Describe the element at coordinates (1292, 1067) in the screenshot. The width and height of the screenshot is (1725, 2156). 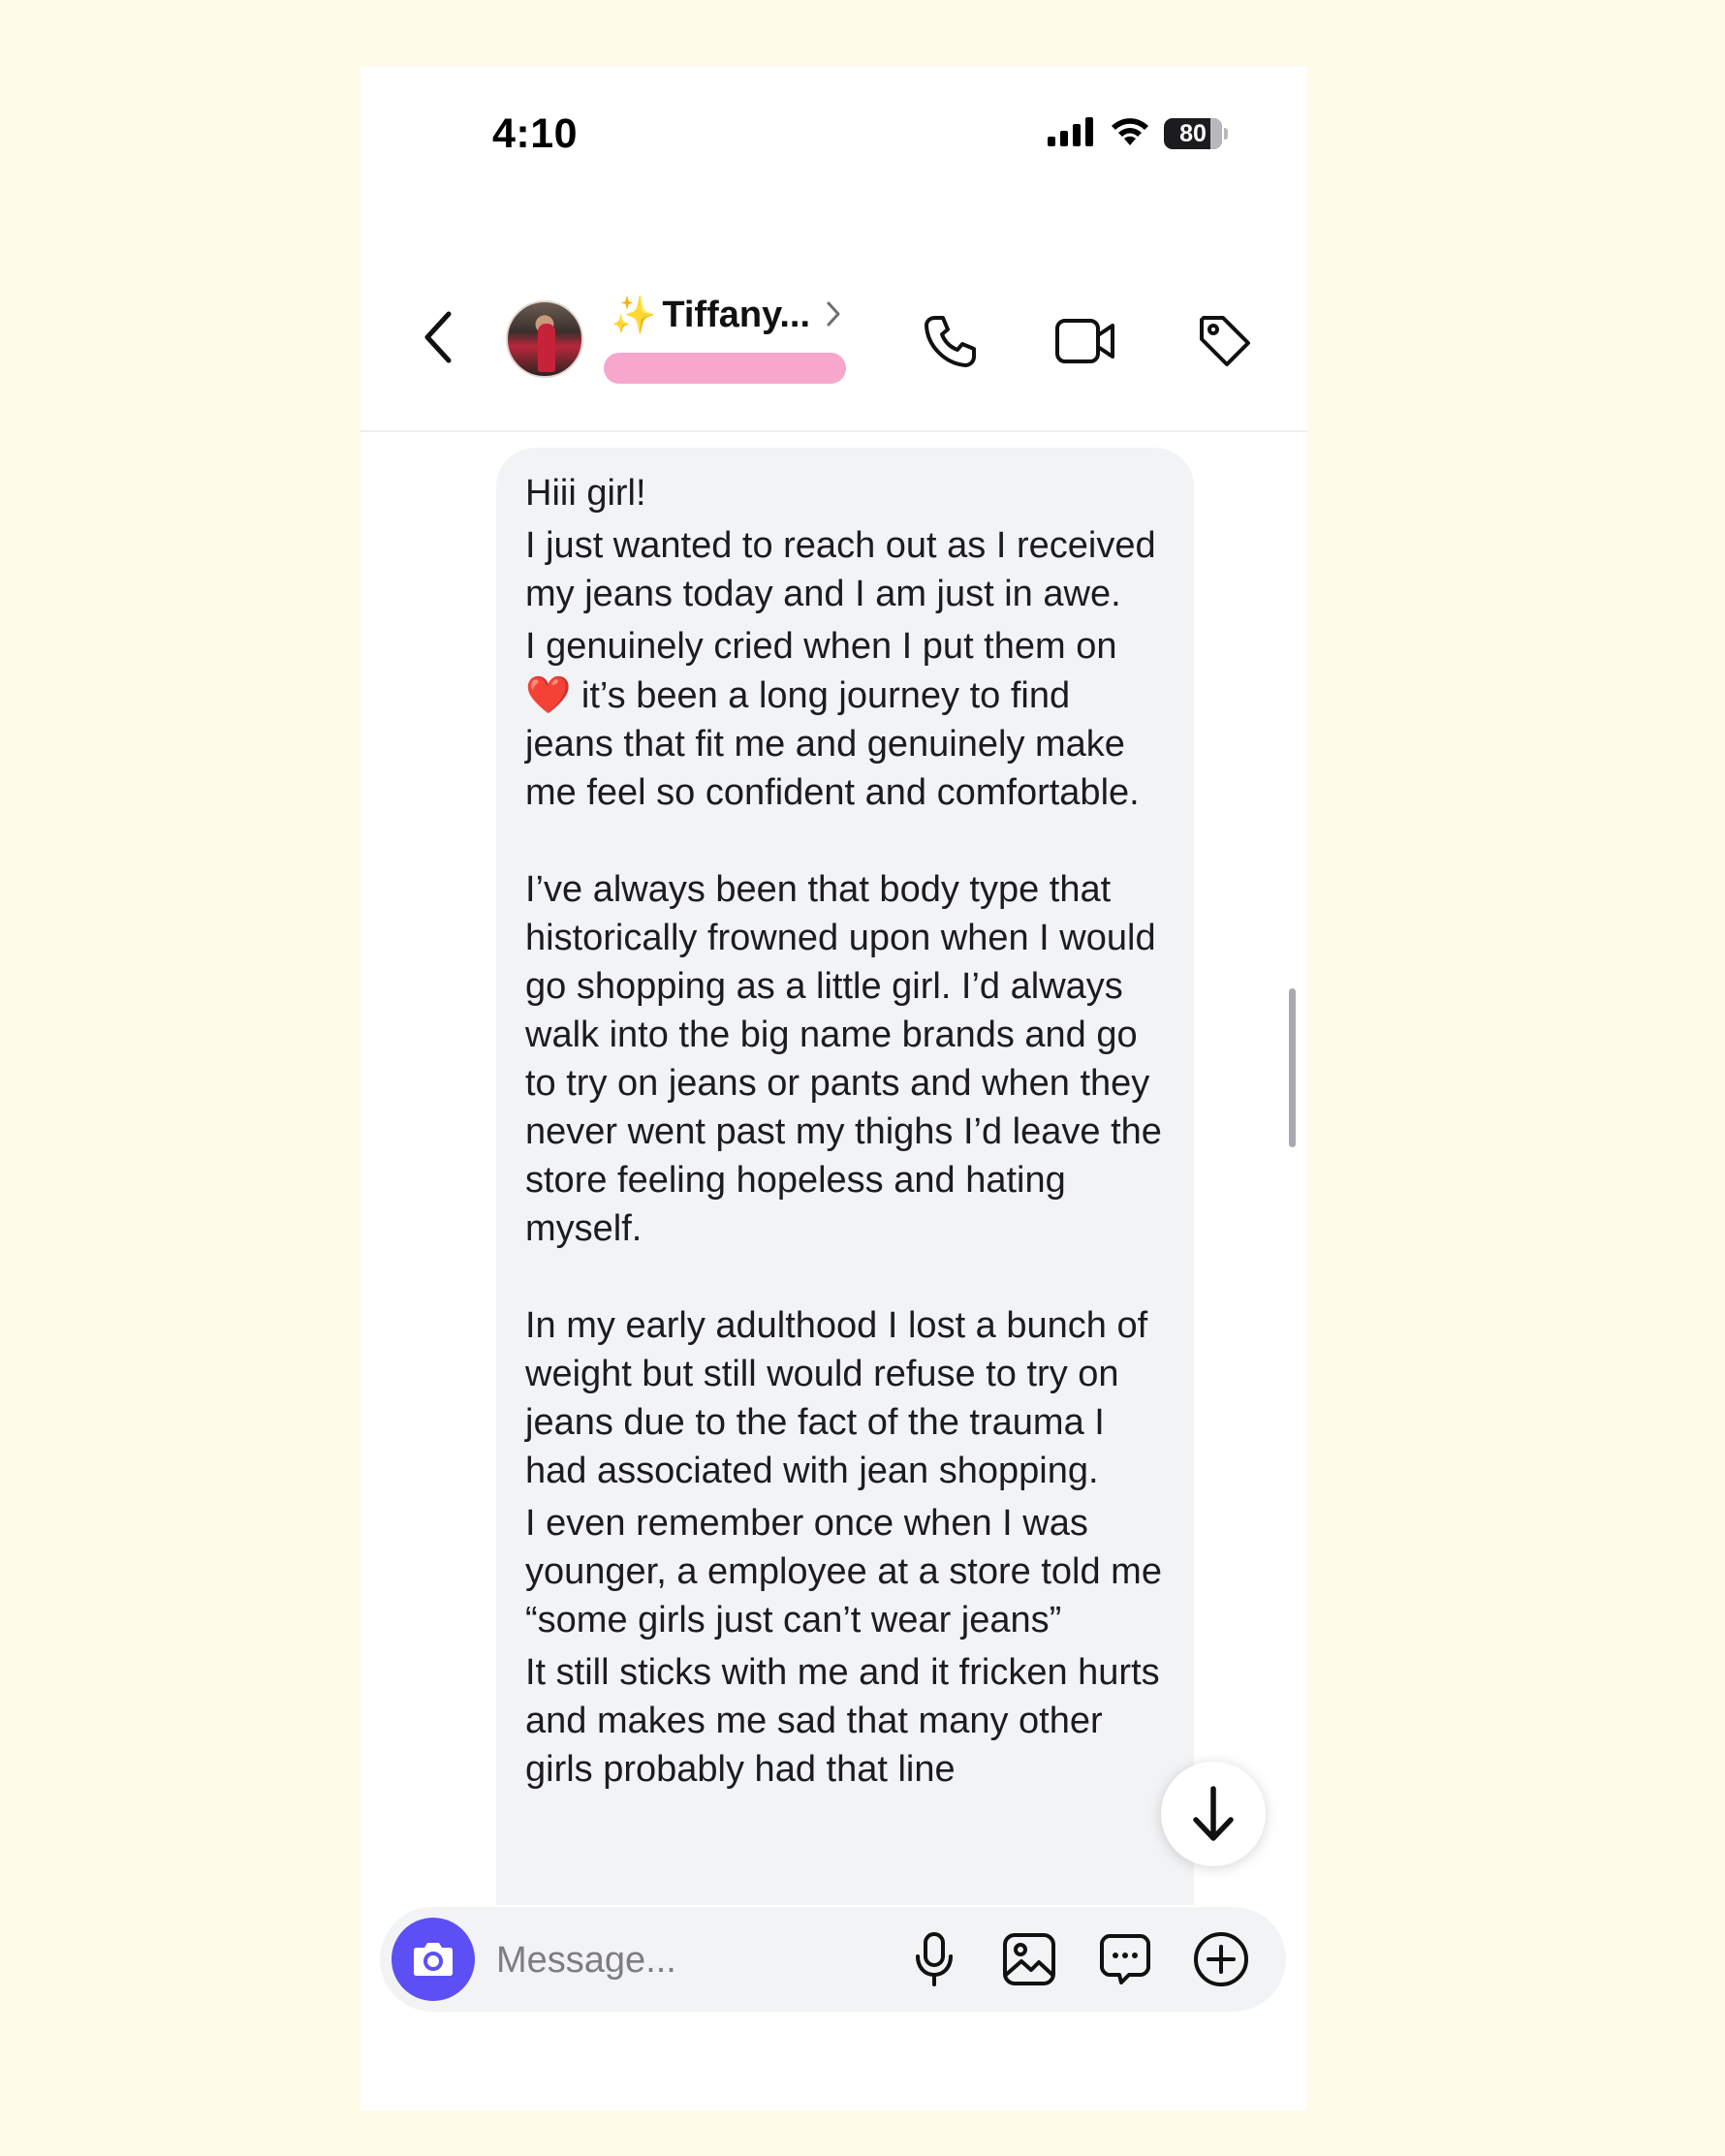
I see `scrollbar` at that location.